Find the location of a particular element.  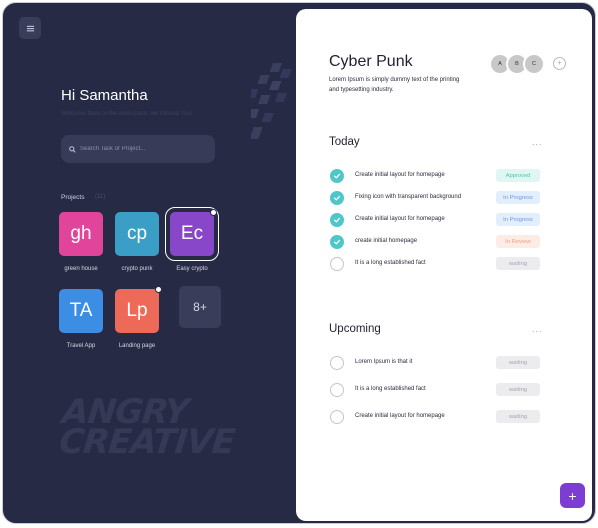

more-projects-button: 8+ is located at coordinates (200, 307).